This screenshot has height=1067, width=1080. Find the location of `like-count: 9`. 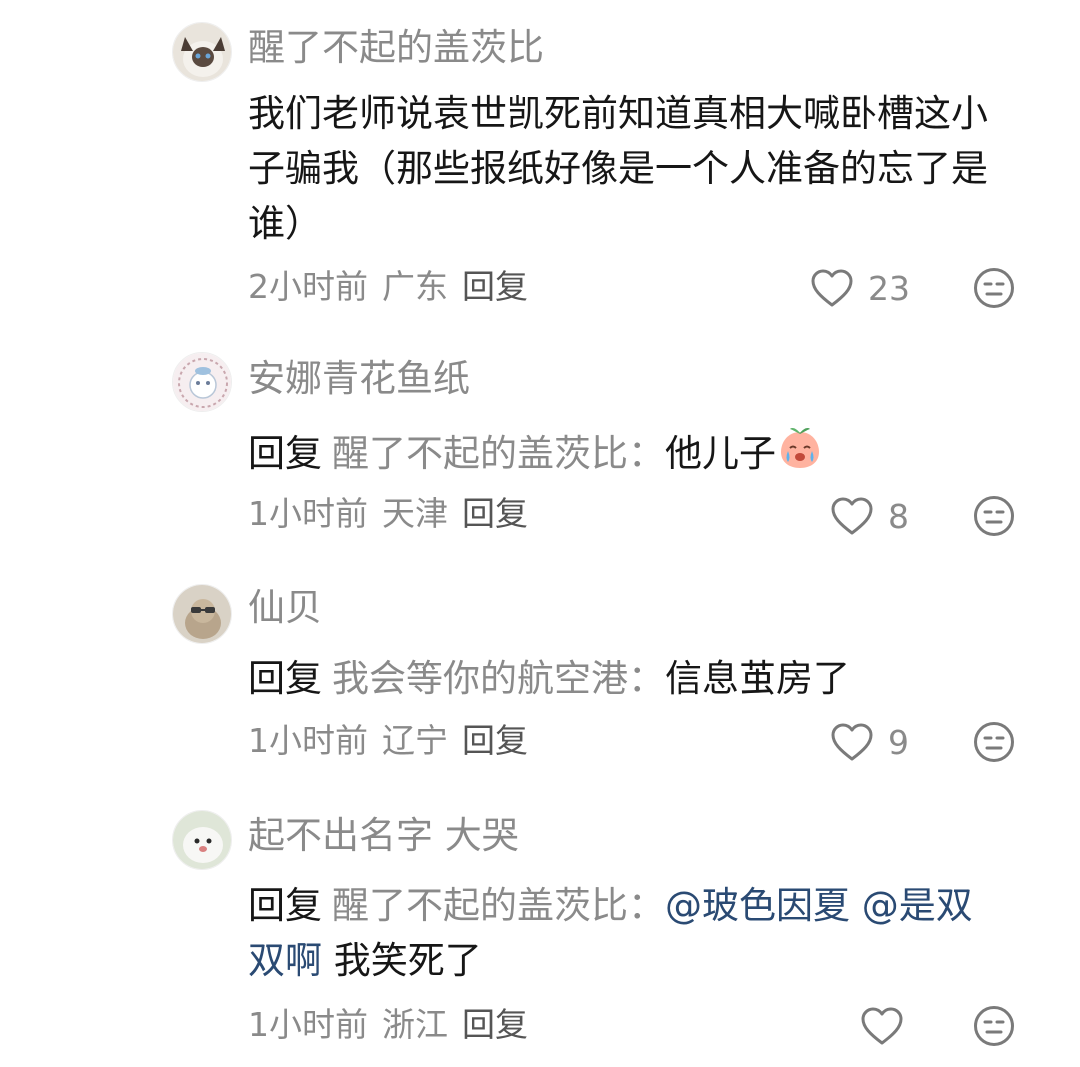

like-count: 9 is located at coordinates (898, 742).